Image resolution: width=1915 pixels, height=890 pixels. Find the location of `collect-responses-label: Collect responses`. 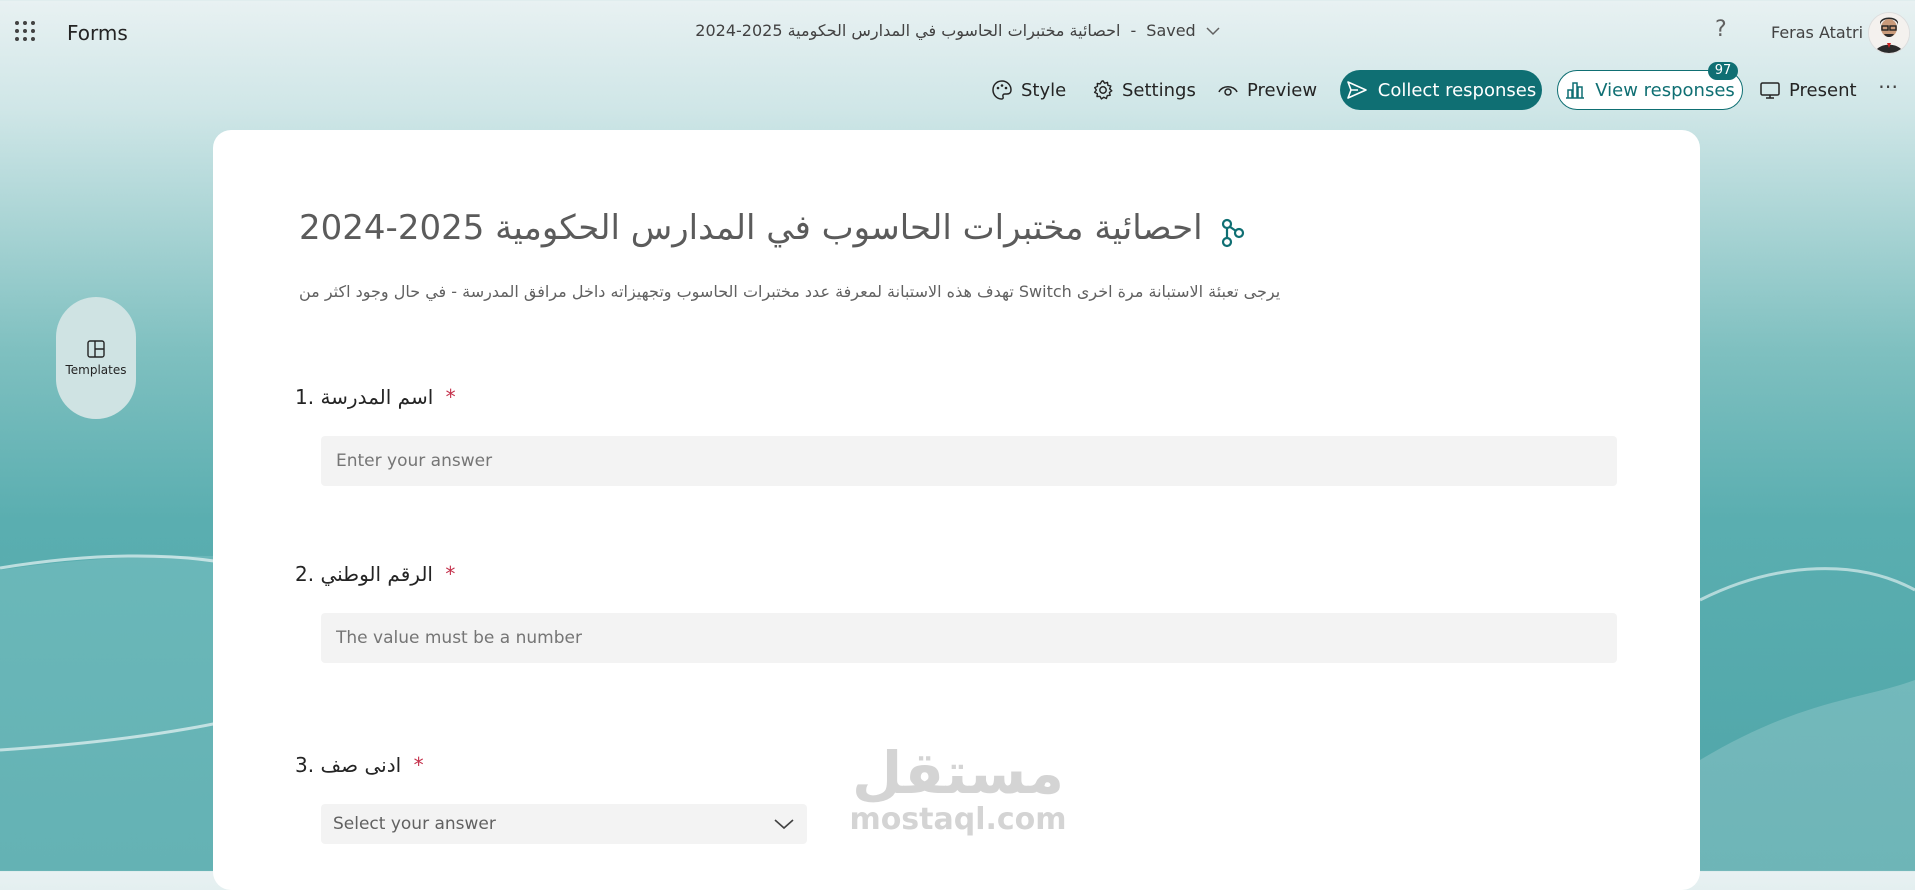

collect-responses-label: Collect responses is located at coordinates (1457, 90).